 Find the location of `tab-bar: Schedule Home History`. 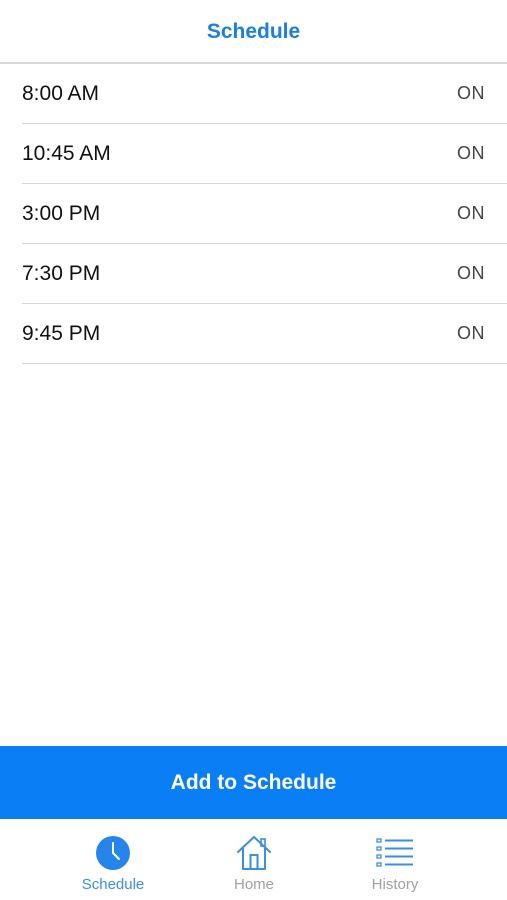

tab-bar: Schedule Home History is located at coordinates (253, 859).